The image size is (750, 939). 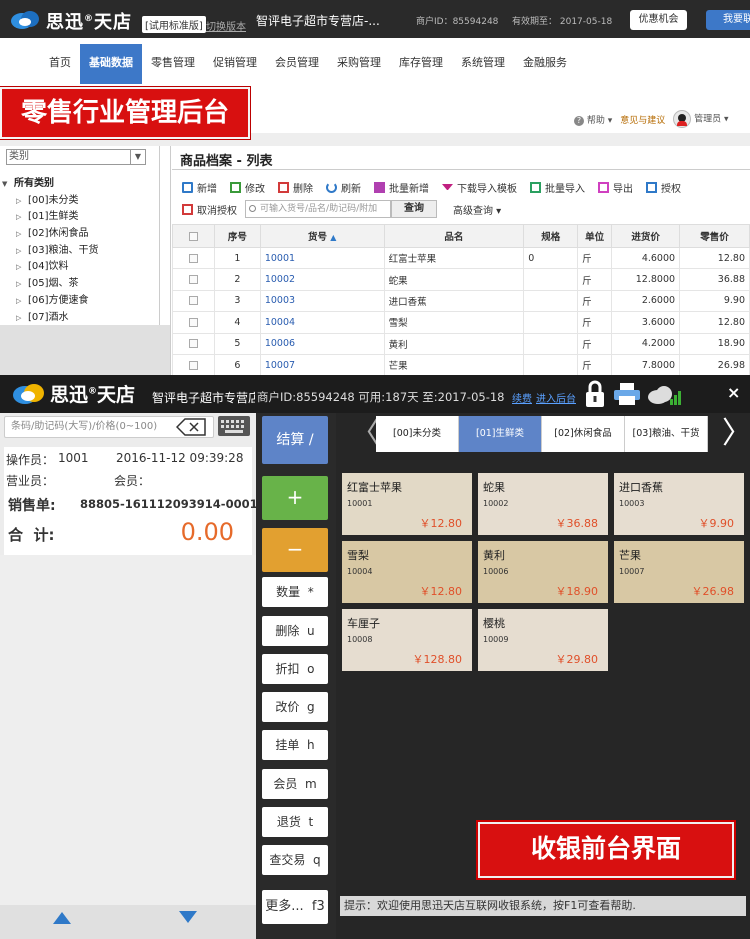 I want to click on user-menu: 管理员 ▾, so click(x=701, y=119).